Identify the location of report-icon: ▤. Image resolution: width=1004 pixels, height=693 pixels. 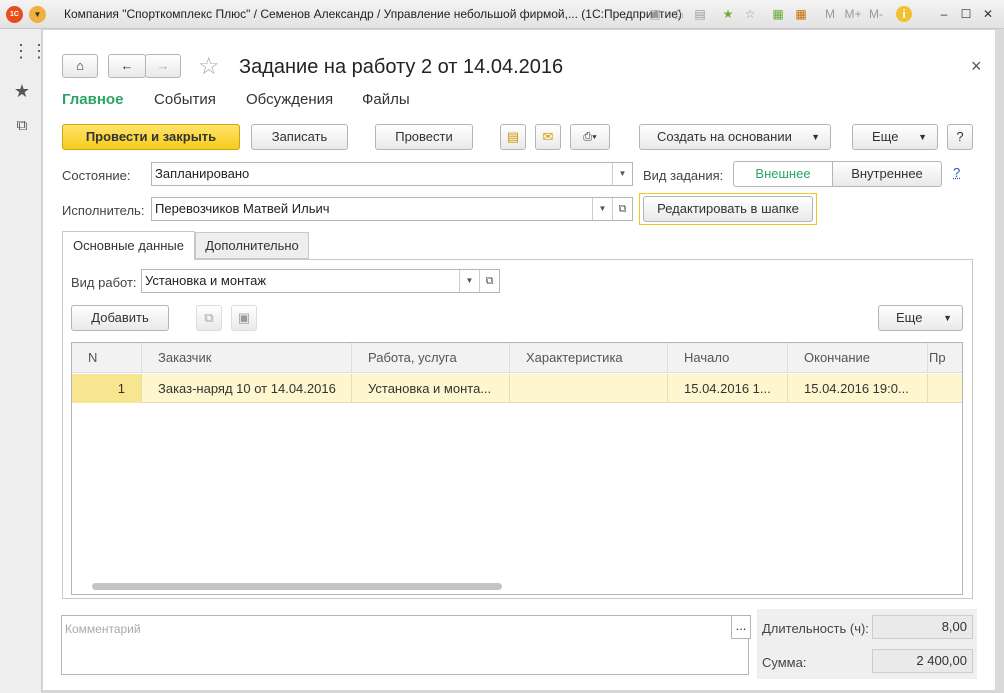
(513, 137).